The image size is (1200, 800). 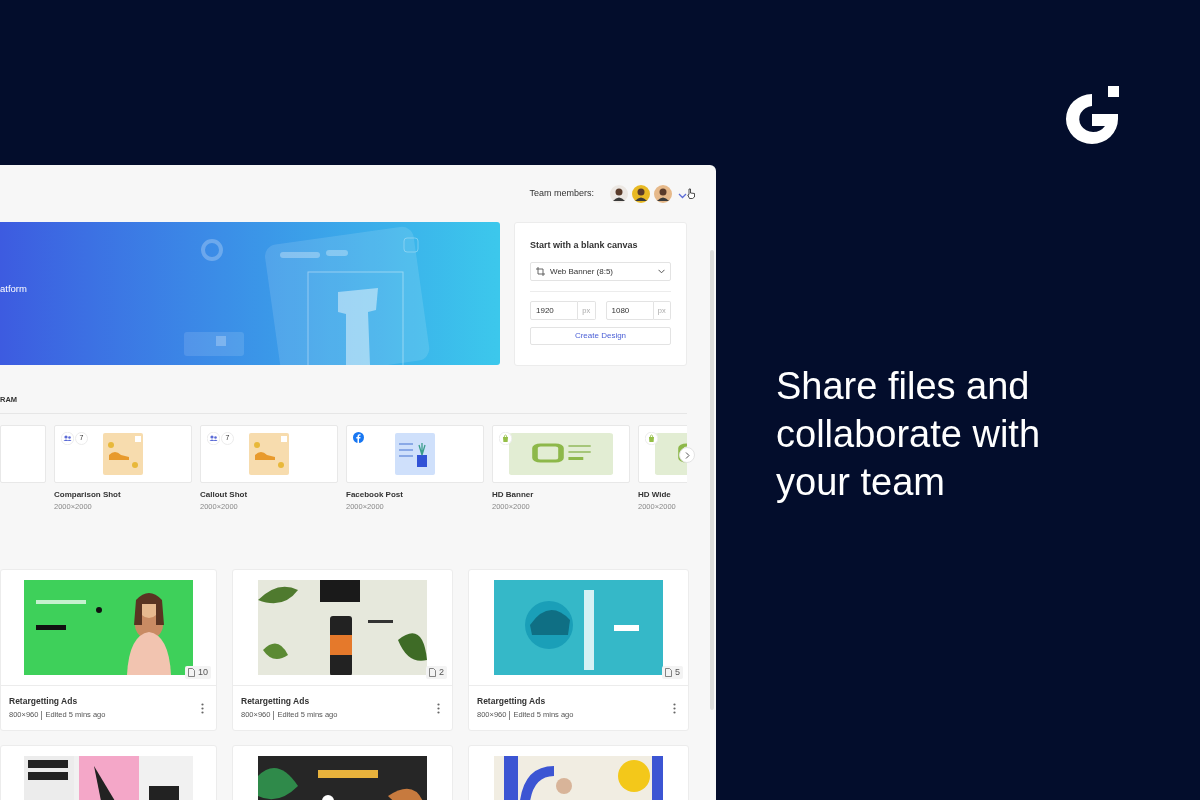 I want to click on crop-icon, so click(x=540, y=271).